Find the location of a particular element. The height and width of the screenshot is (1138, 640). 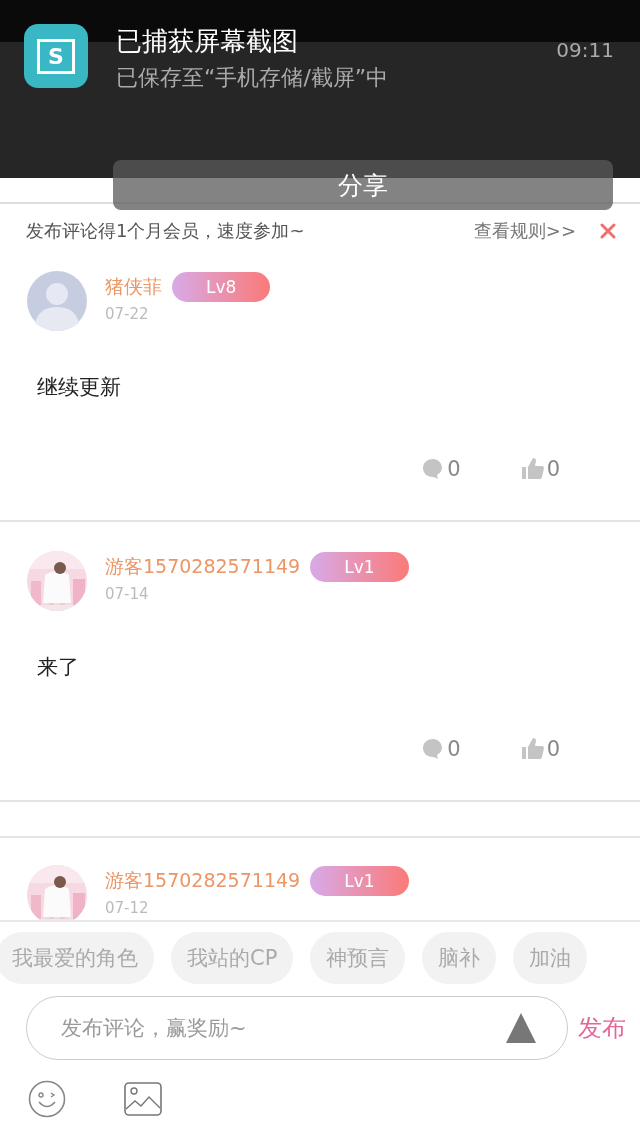

user-name: 猪侠菲 is located at coordinates (133, 287).